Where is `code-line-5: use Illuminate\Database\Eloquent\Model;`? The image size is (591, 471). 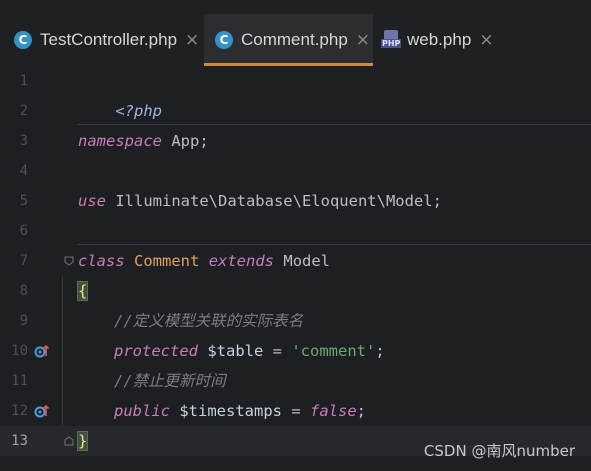 code-line-5: use Illuminate\Database\Eloquent\Model; is located at coordinates (260, 201).